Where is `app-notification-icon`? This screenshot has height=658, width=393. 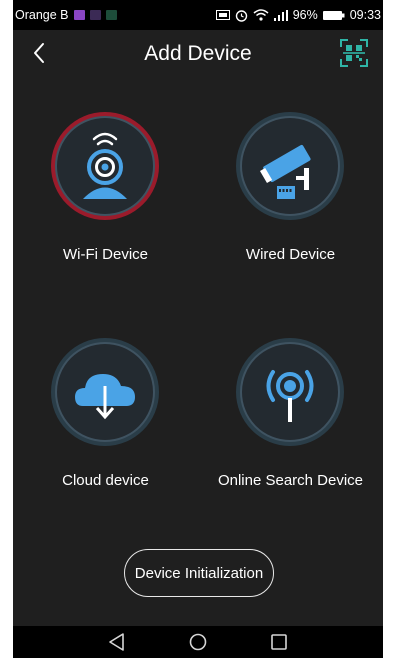
app-notification-icon is located at coordinates (79, 15).